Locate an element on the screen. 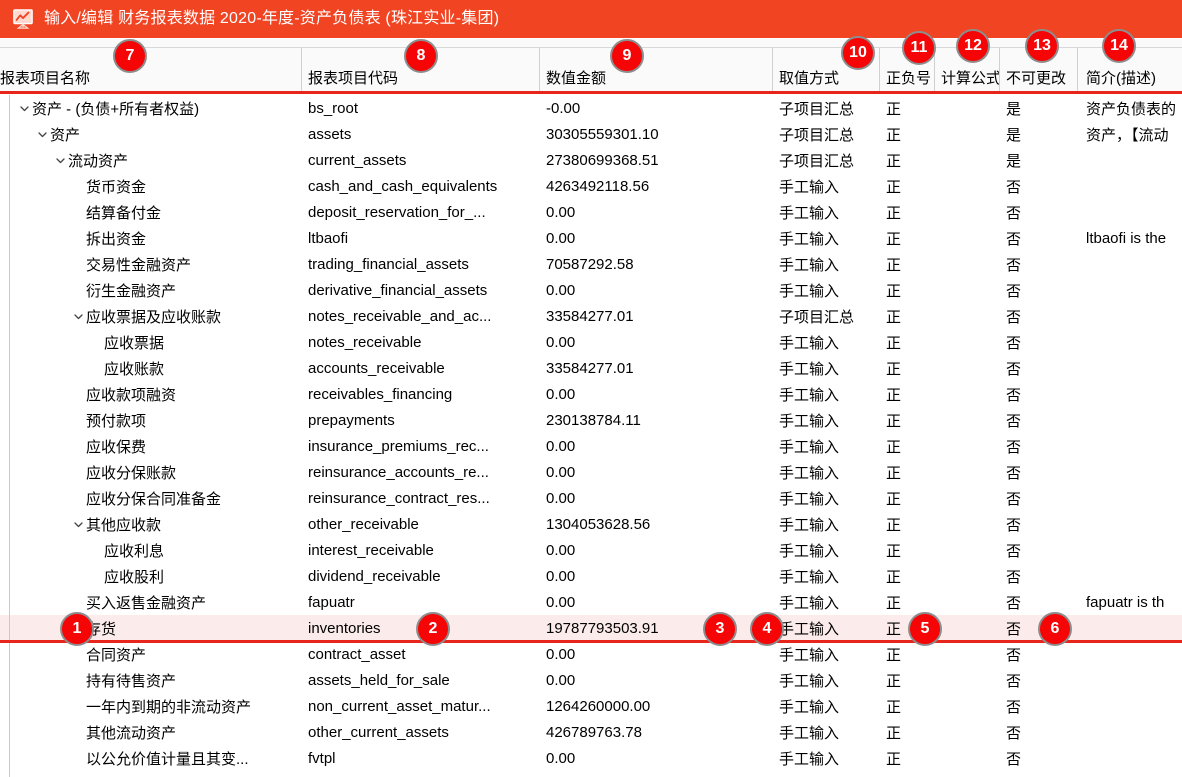 Image resolution: width=1182 pixels, height=777 pixels. cell-locked is located at coordinates (1039, 774).